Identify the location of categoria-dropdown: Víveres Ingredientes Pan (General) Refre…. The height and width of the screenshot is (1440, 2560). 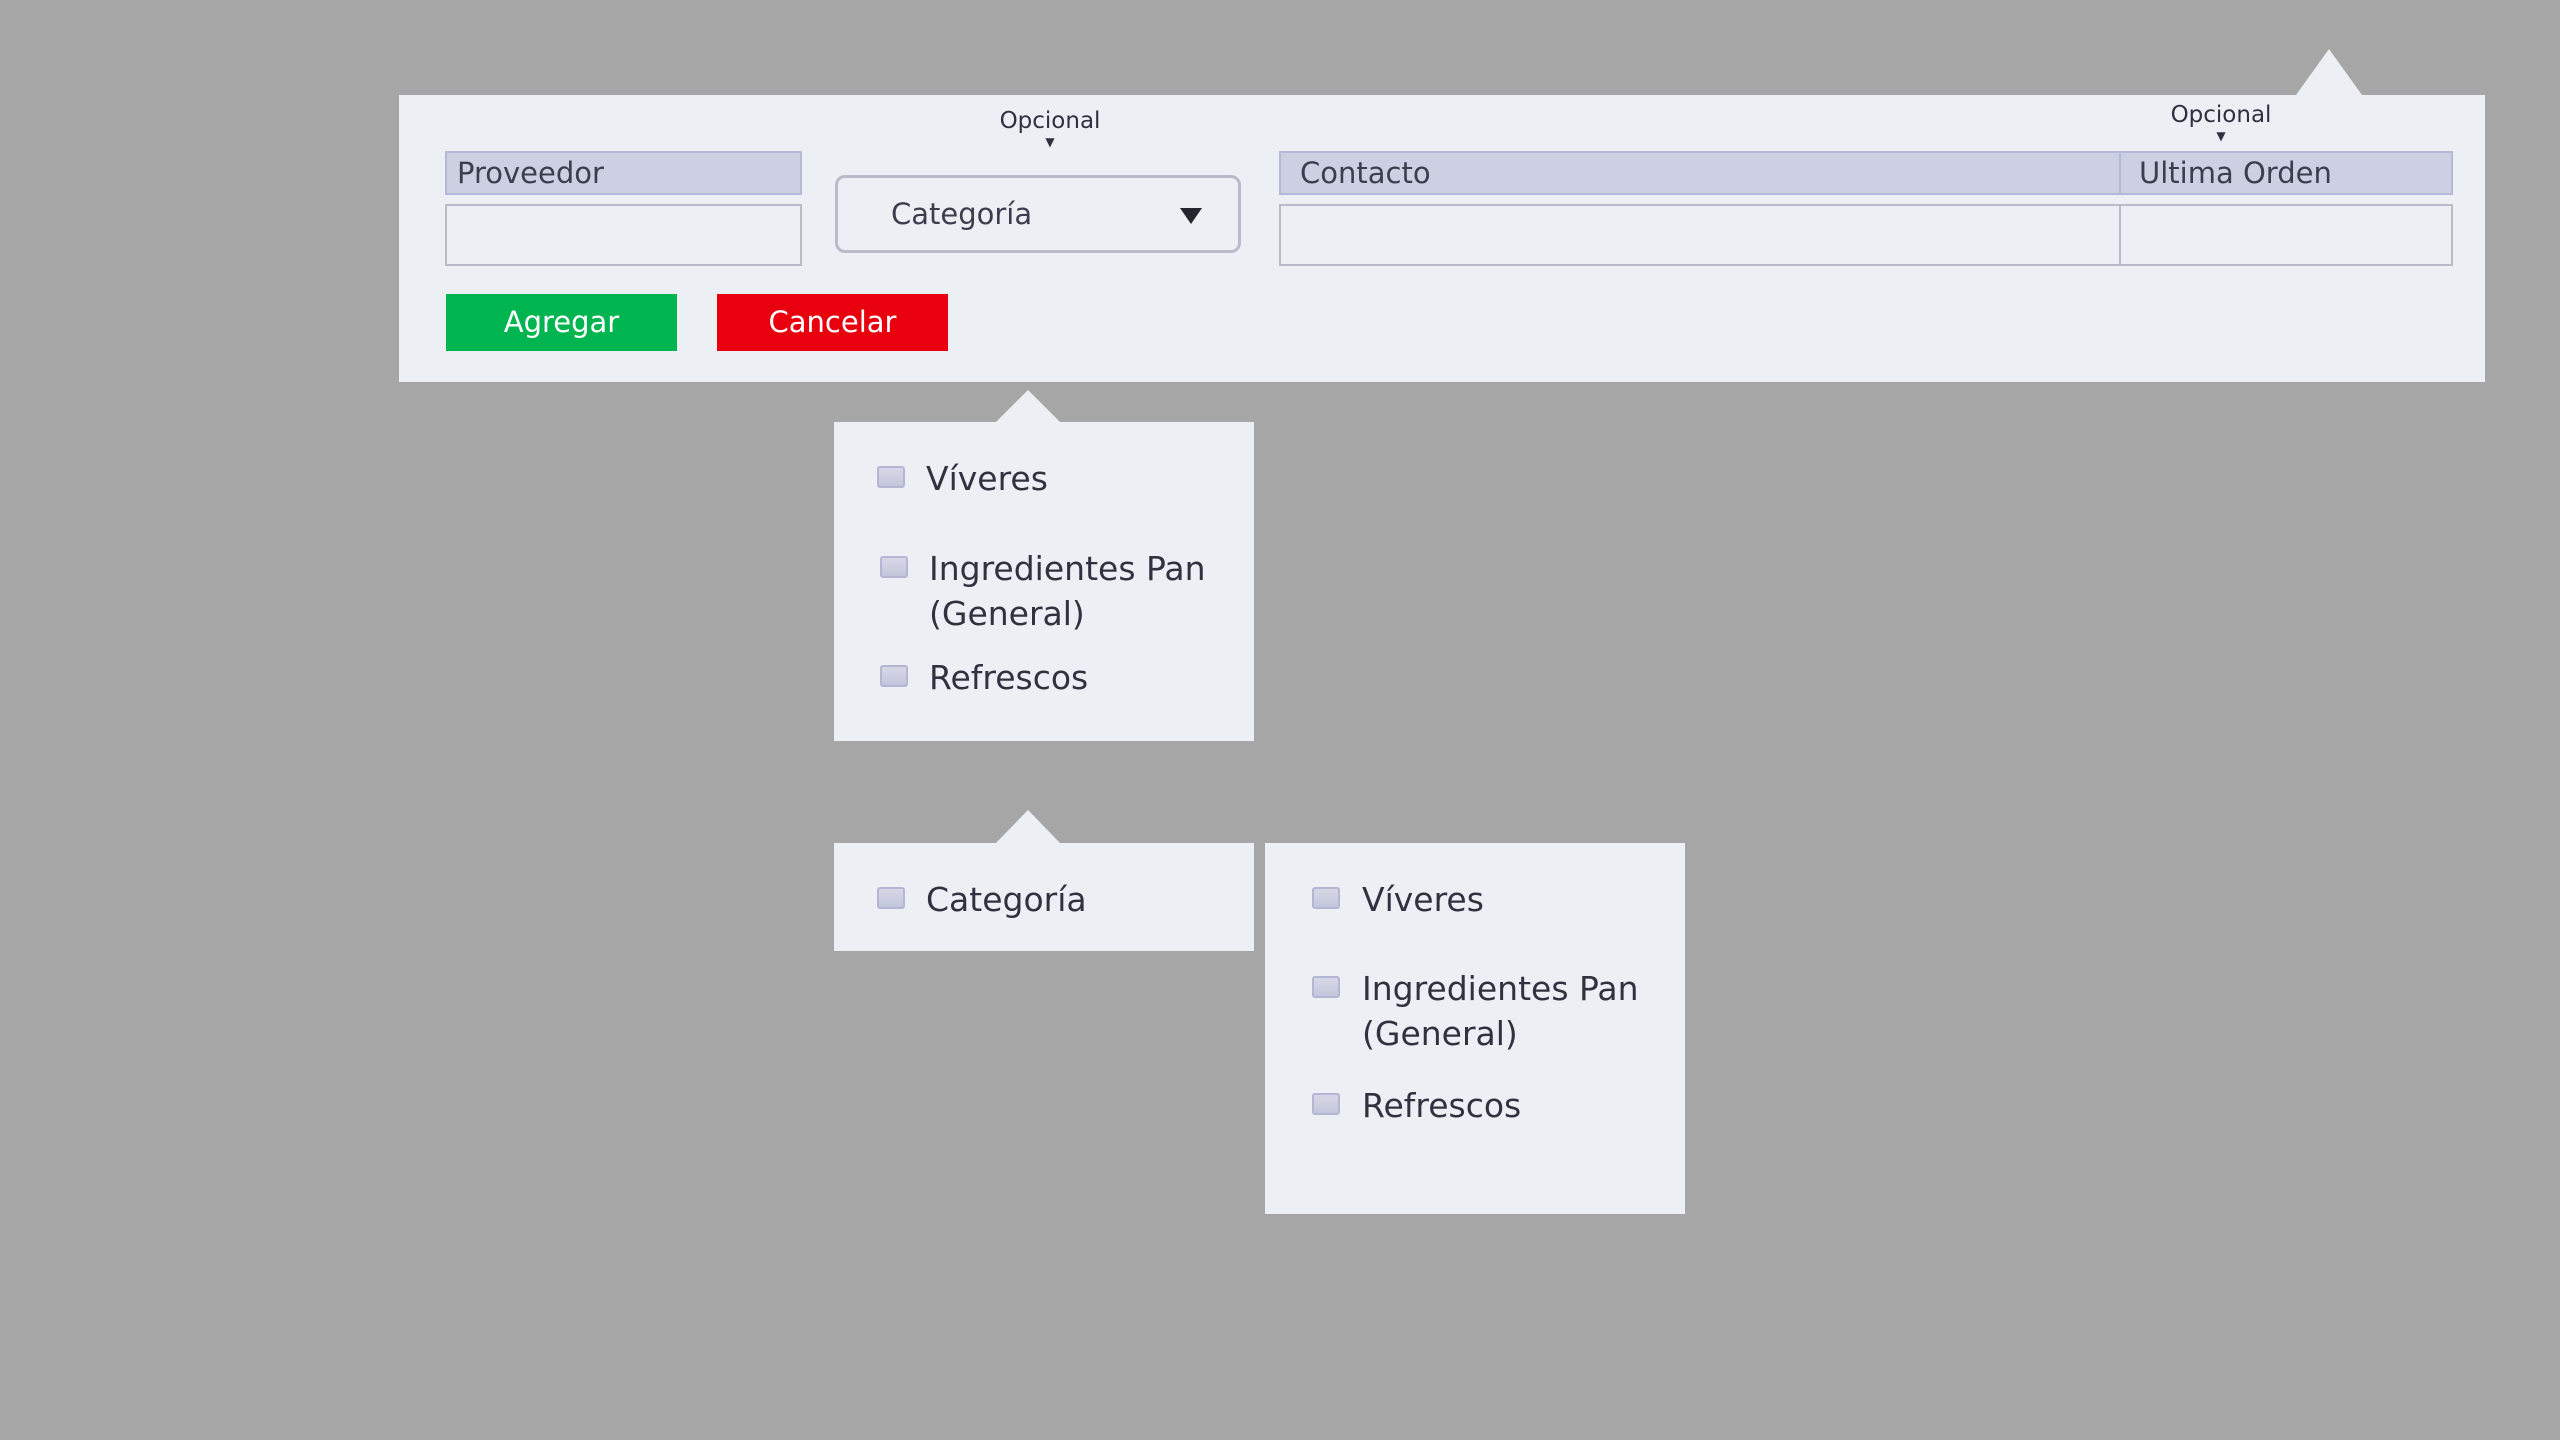
(1044, 581).